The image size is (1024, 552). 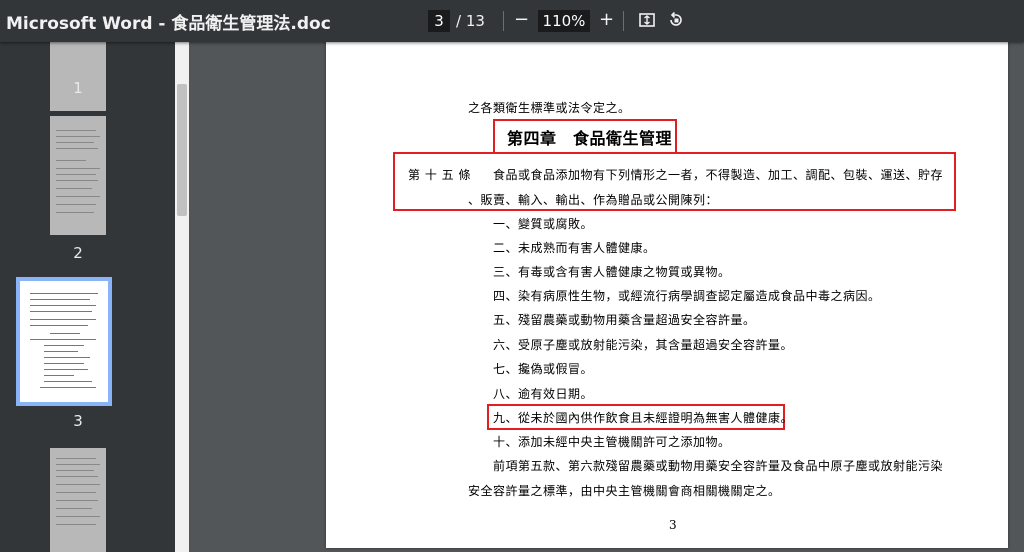 What do you see at coordinates (543, 224) in the screenshot?
I see `list-item: 一、變質或腐敗。` at bounding box center [543, 224].